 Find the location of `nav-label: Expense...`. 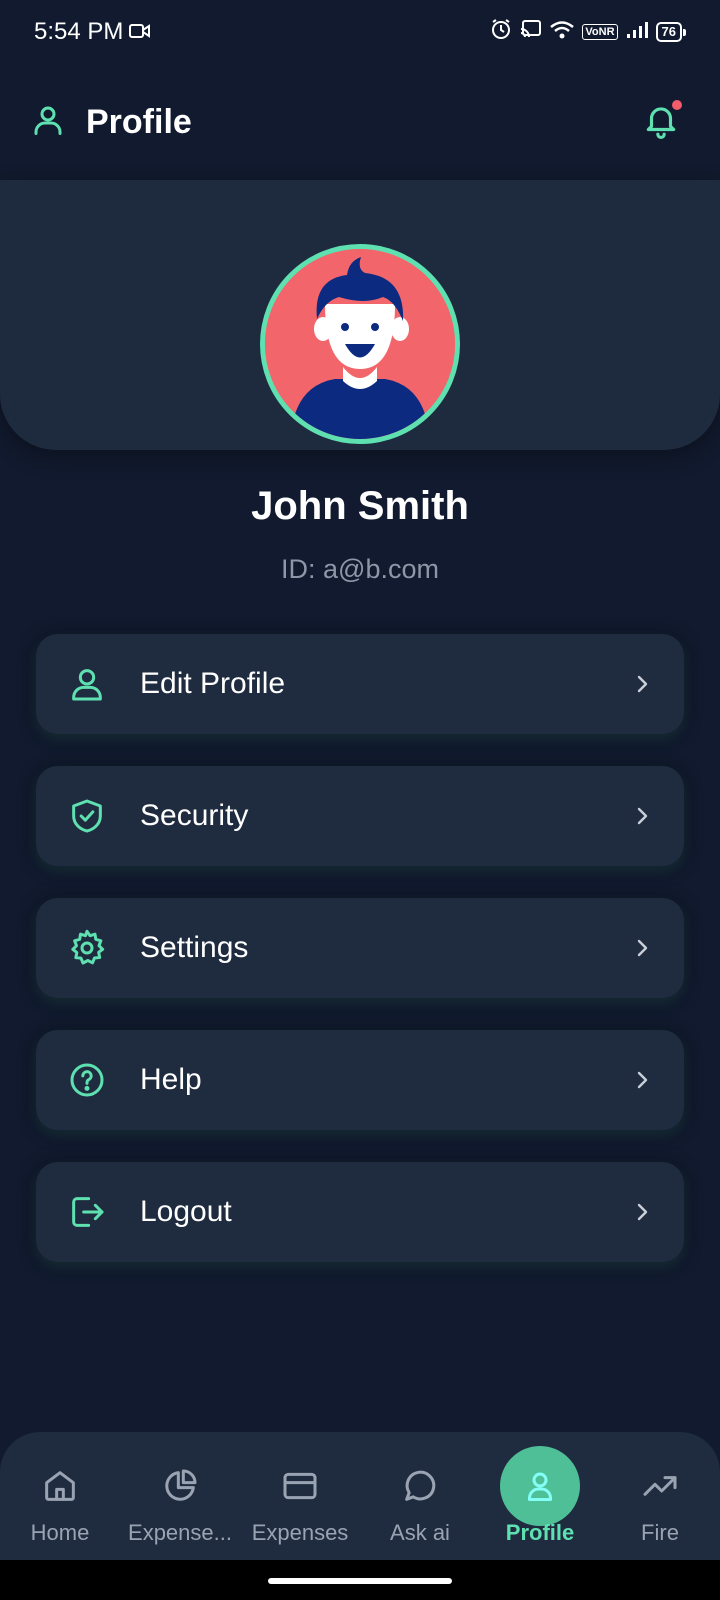

nav-label: Expense... is located at coordinates (180, 1532).